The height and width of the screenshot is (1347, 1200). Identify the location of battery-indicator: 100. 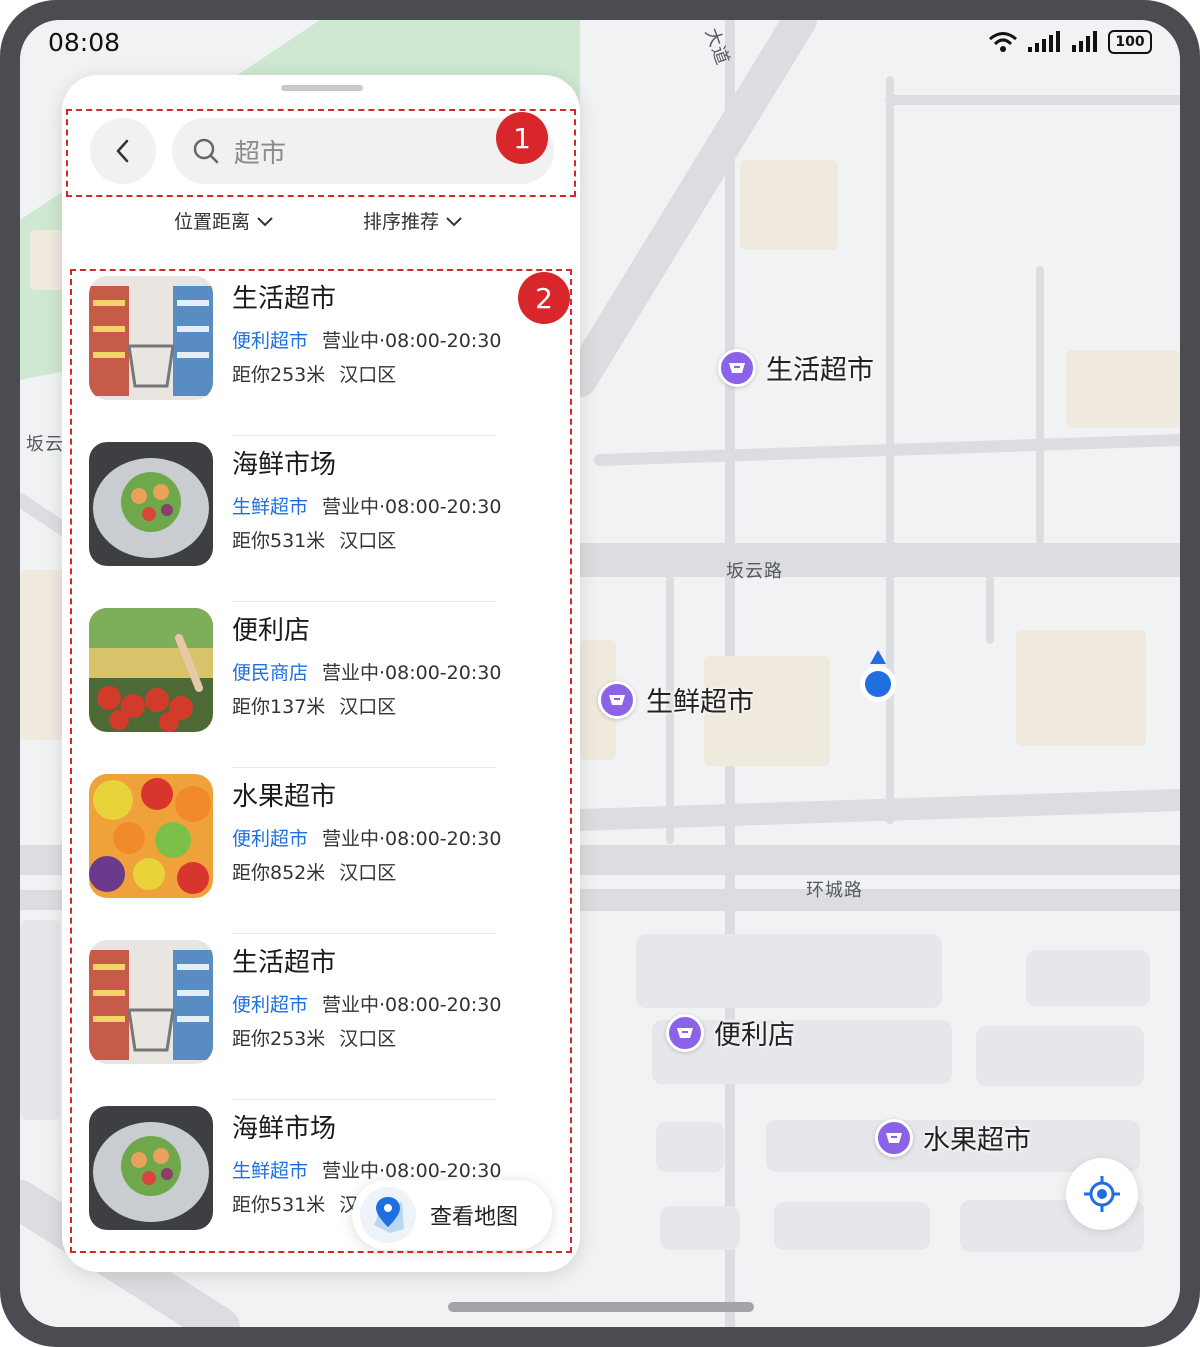
(1130, 42).